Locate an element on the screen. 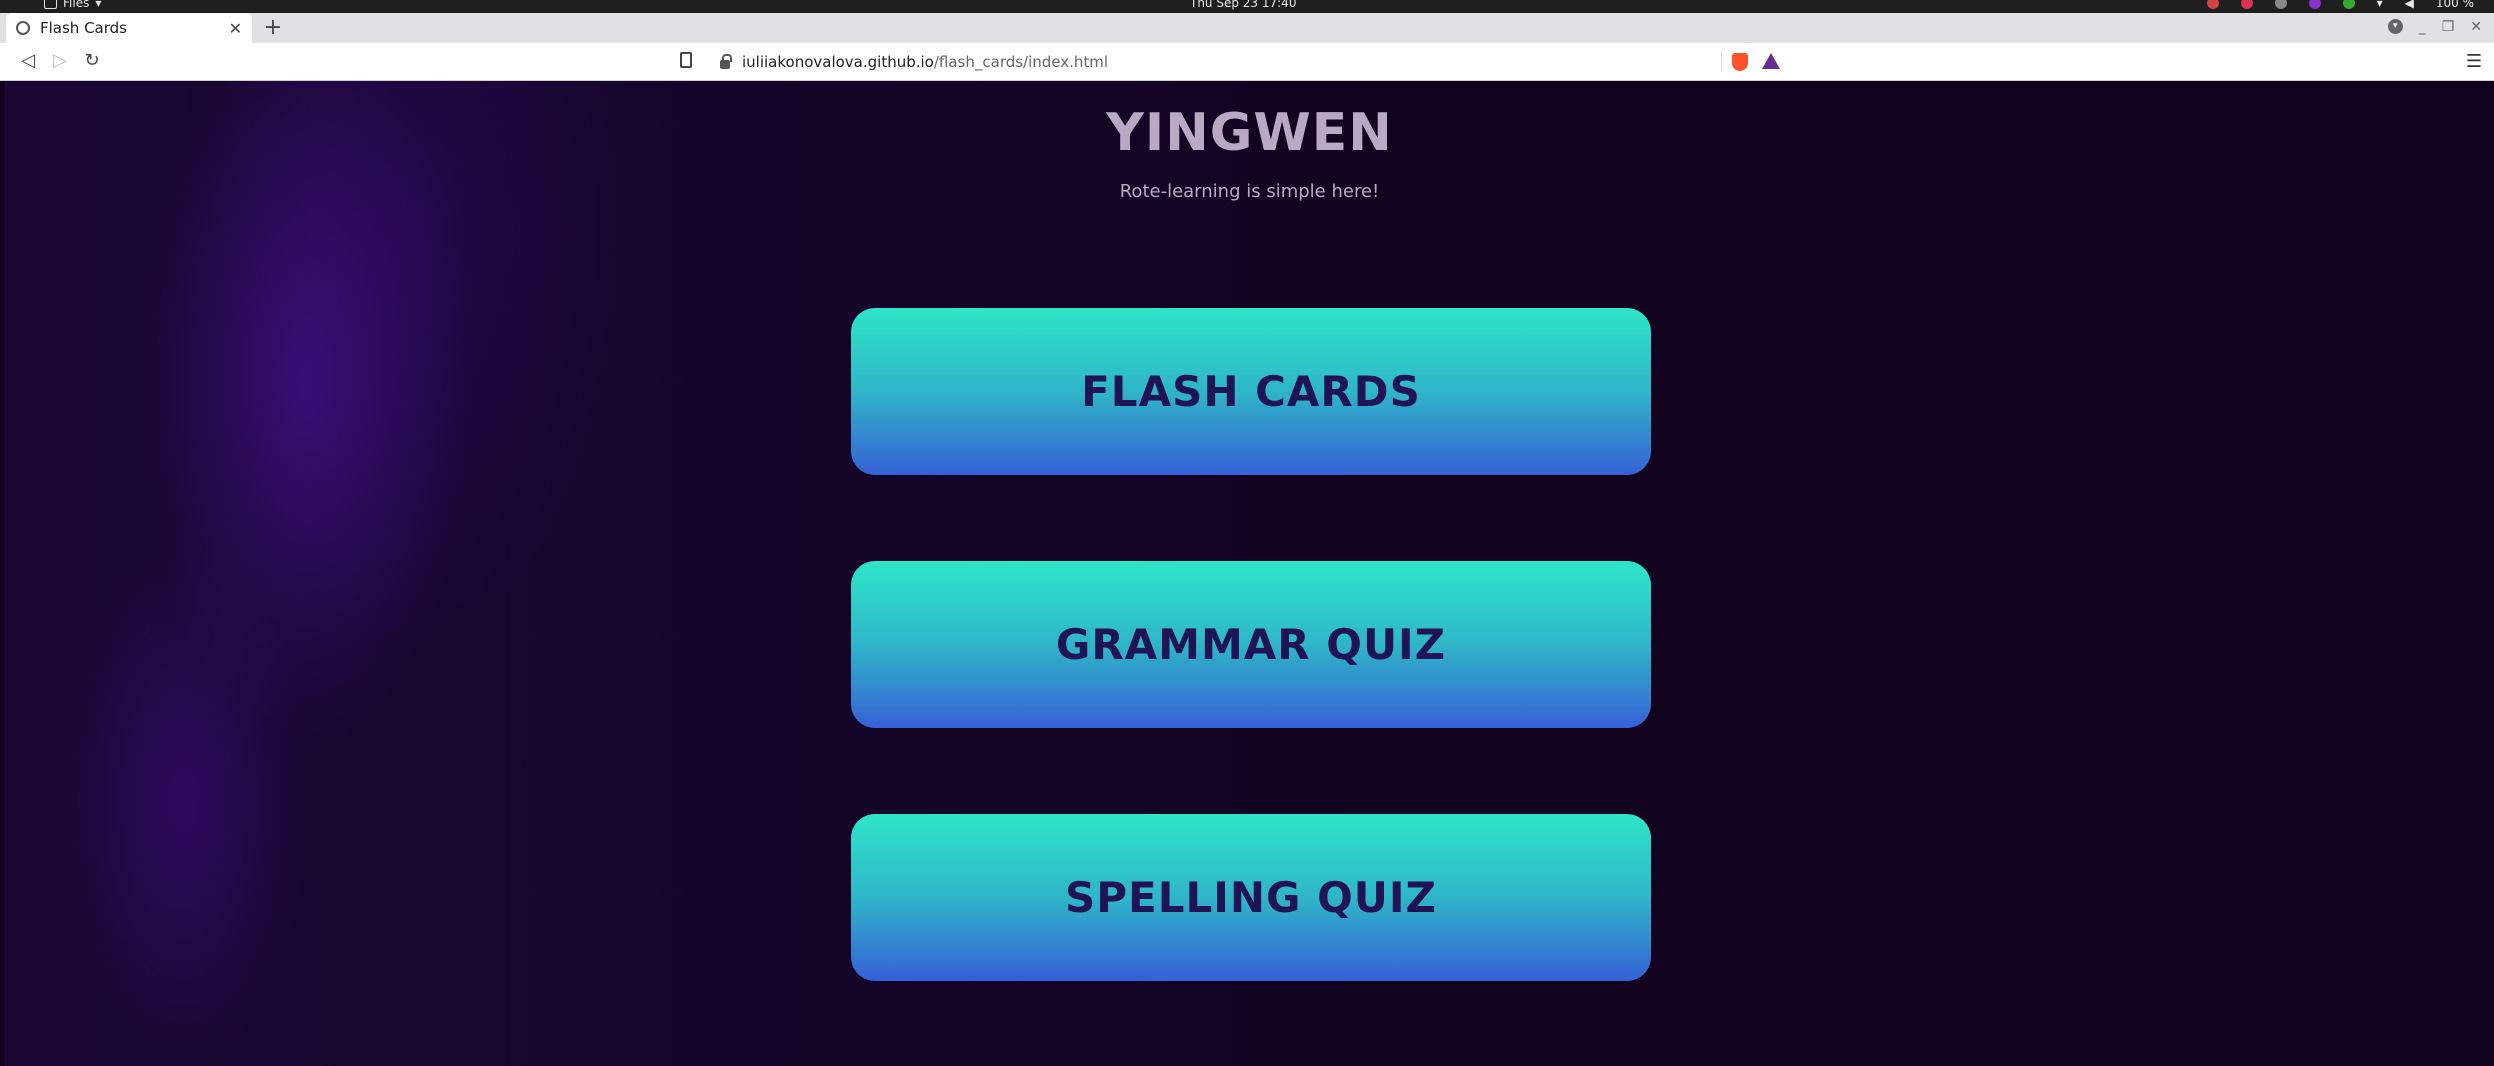 The width and height of the screenshot is (2494, 1066). os-top-bar: Files ▾ Thu Sep 23 17:40 ▾ ◀ 100 % is located at coordinates (1247, 6).